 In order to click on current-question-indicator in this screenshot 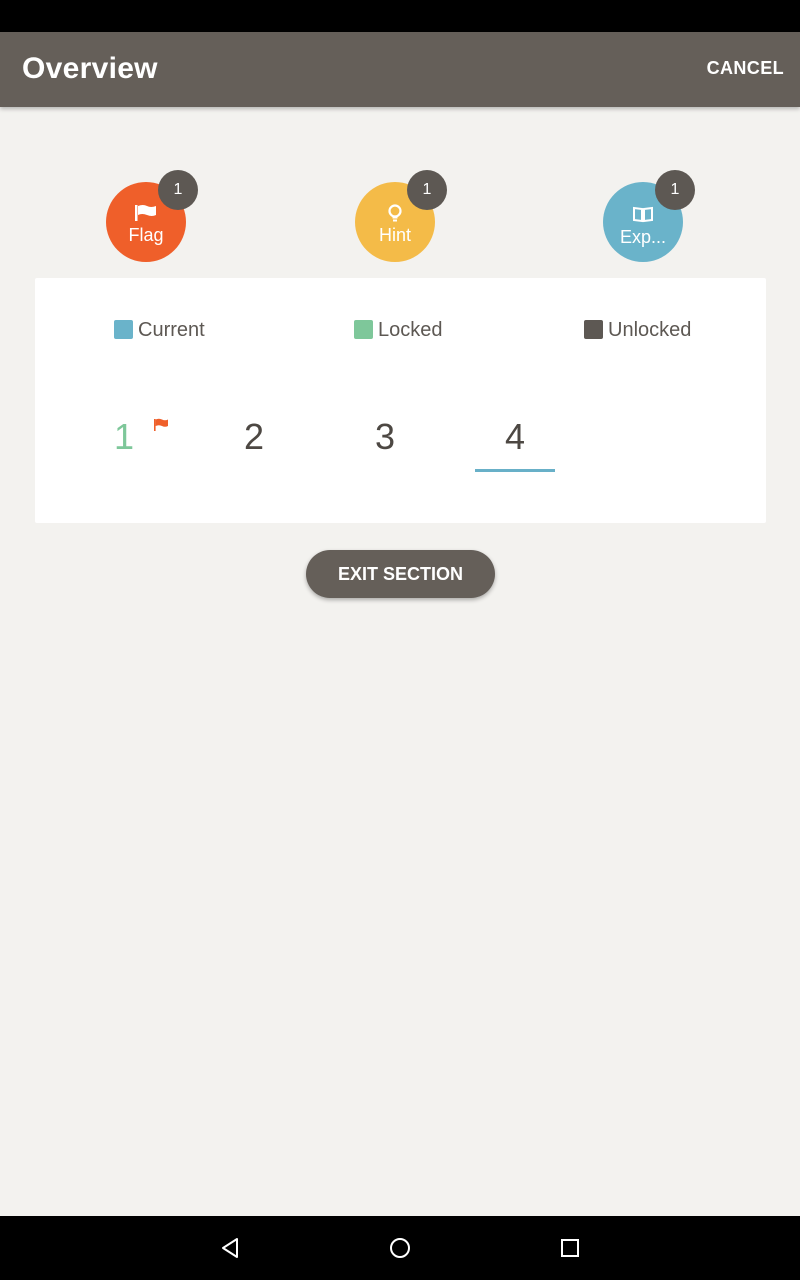, I will do `click(515, 470)`.